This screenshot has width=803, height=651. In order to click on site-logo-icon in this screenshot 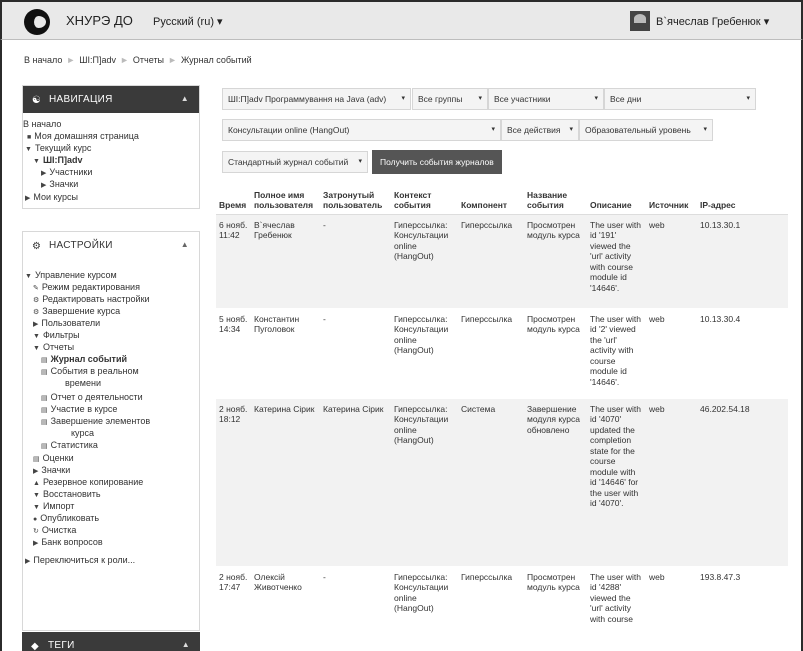, I will do `click(37, 22)`.